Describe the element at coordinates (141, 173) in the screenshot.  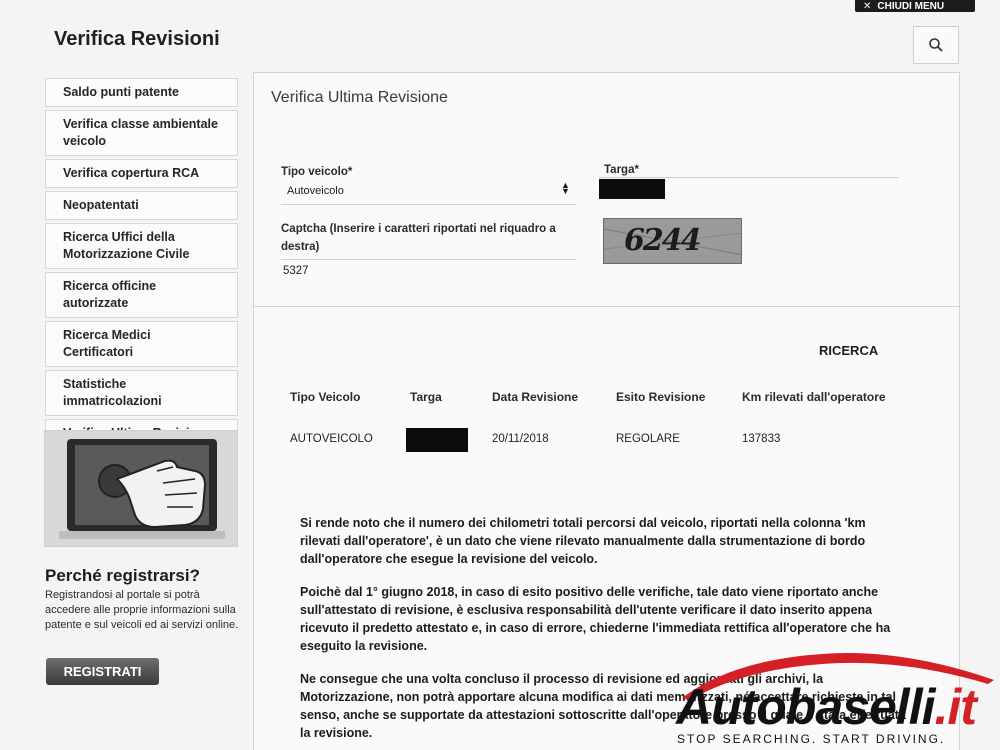
I see `sidebar-item-copertura-rca: Verifica copertura RCA` at that location.